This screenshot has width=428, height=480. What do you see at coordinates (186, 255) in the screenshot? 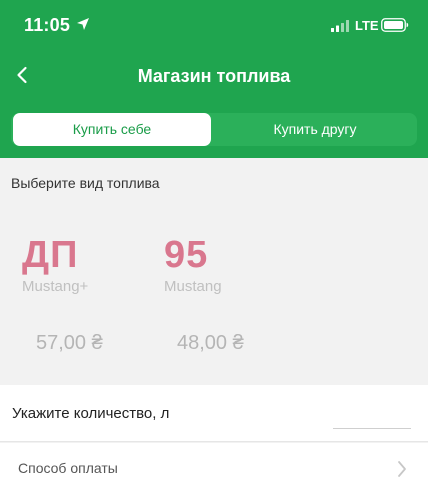
I see `fuel-code: 95` at bounding box center [186, 255].